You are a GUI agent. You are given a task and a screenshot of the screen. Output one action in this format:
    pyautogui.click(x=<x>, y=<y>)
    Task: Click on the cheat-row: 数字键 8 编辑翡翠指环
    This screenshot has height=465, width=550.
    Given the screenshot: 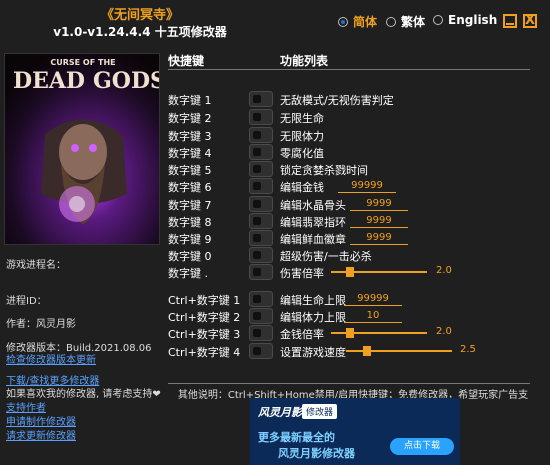 What is the action you would take?
    pyautogui.click(x=353, y=221)
    